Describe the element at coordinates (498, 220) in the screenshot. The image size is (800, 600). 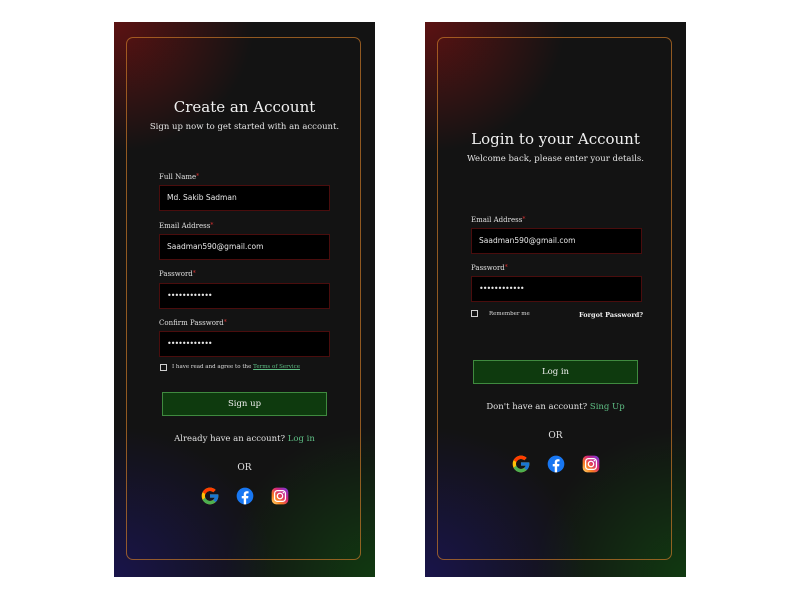
I see `login-email-label: Email Address*` at that location.